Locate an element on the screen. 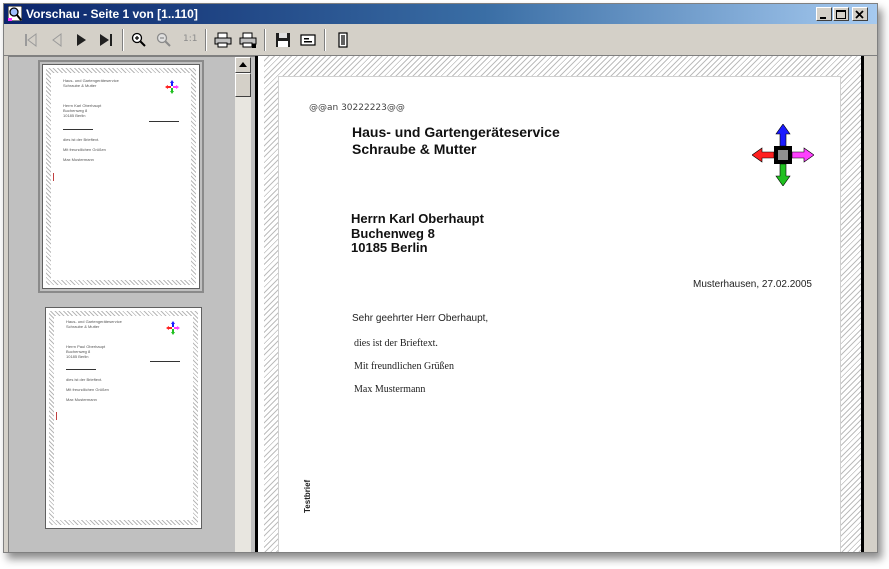  close-button is located at coordinates (860, 14).